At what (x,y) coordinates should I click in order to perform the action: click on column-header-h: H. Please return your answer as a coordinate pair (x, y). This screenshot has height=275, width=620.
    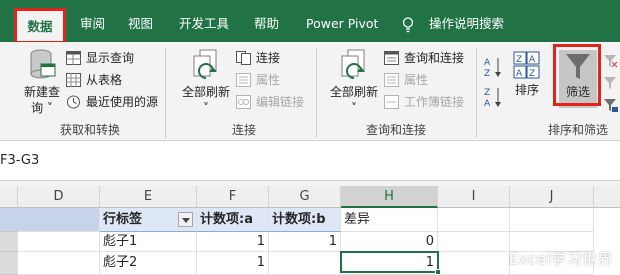
    Looking at the image, I should click on (389, 197).